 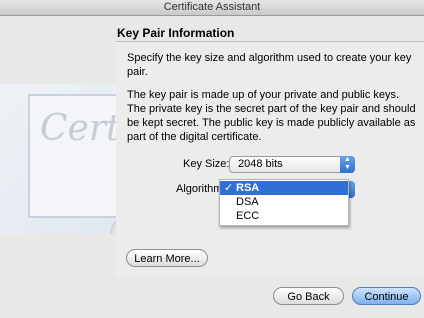 I want to click on continue-button: Continue, so click(x=386, y=296).